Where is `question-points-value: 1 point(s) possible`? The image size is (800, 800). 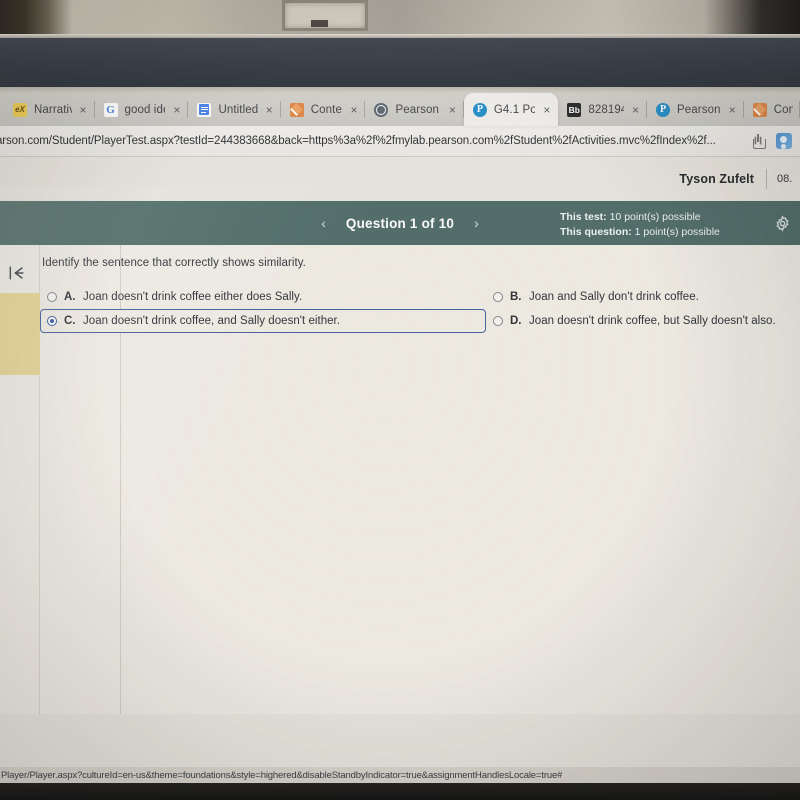
question-points-value: 1 point(s) possible is located at coordinates (677, 231).